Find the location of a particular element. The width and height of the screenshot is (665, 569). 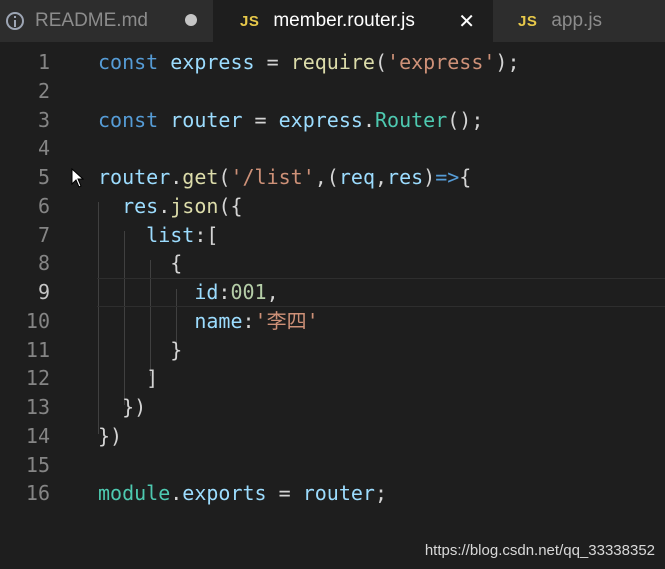

line-number: 16 is located at coordinates (37, 493).